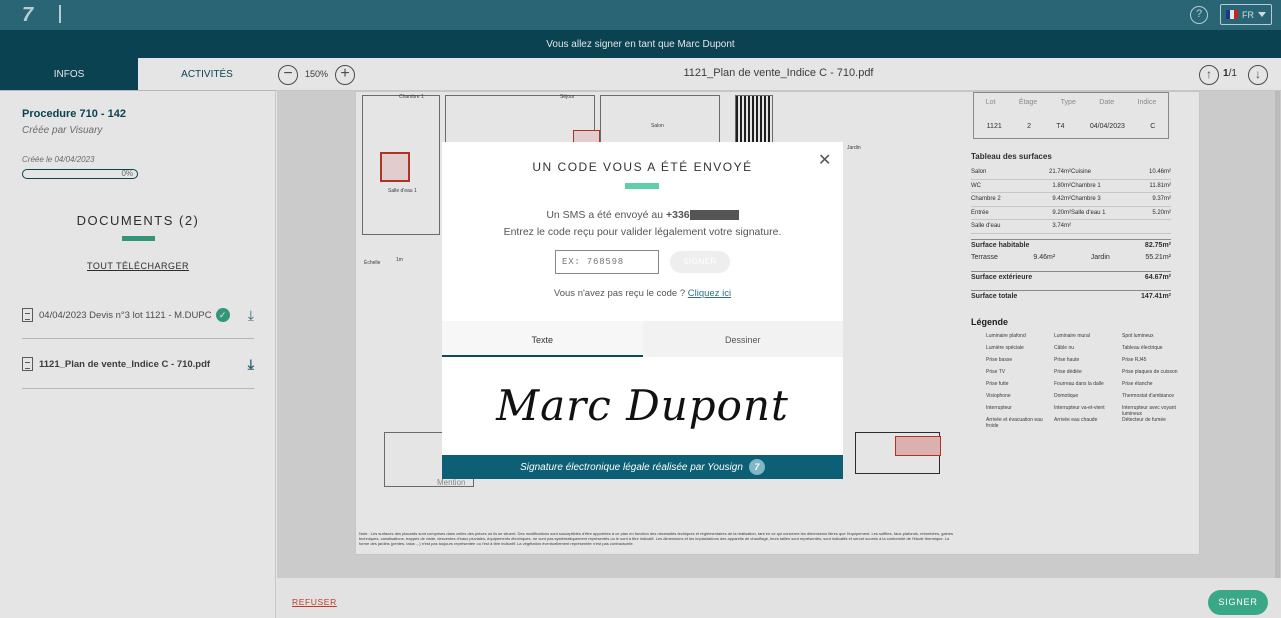 The width and height of the screenshot is (1281, 618). Describe the element at coordinates (642, 186) in the screenshot. I see `modal-title-underline` at that location.